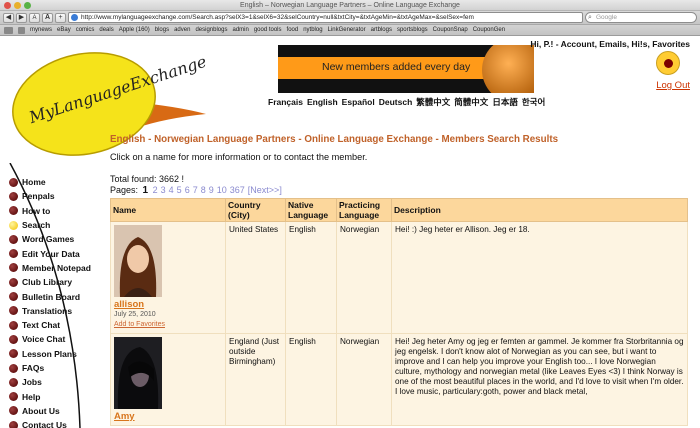 This screenshot has width=700, height=428. I want to click on bookmark-item: comics, so click(85, 30).